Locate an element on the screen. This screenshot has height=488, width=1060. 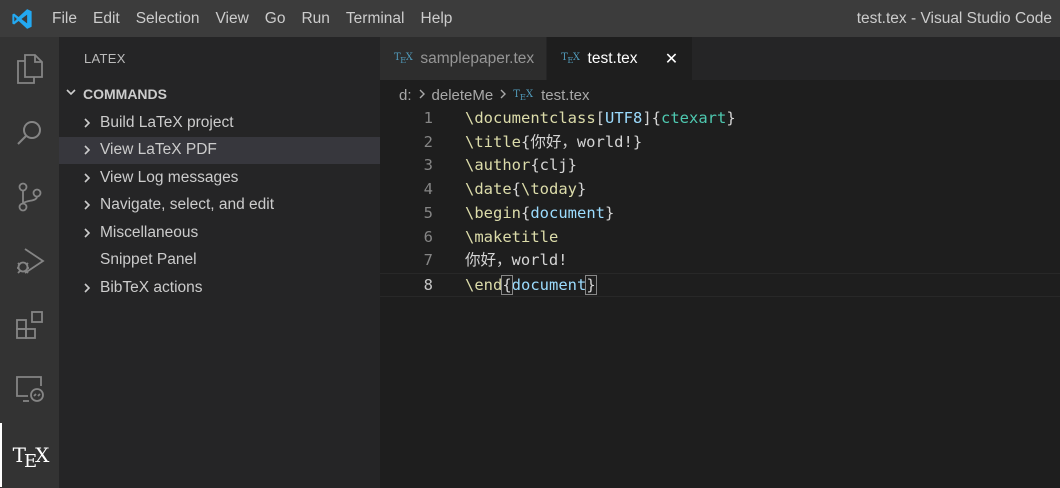
menu-view: View is located at coordinates (231, 18).